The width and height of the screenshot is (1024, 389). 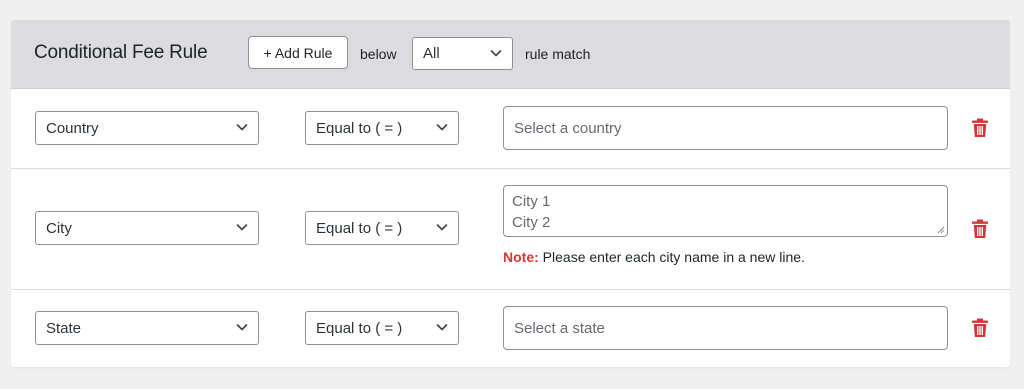 What do you see at coordinates (531, 222) in the screenshot?
I see `city-textarea-line: City 2` at bounding box center [531, 222].